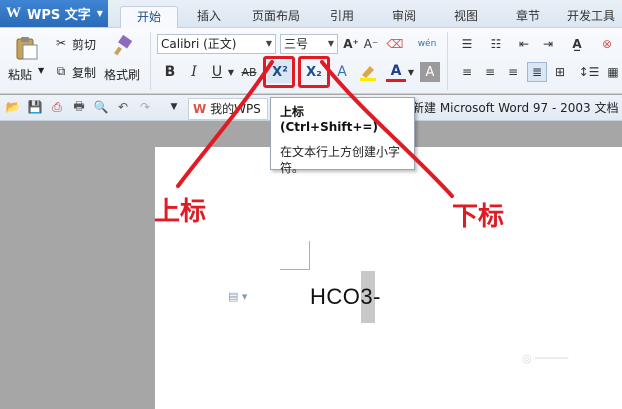 This screenshot has width=622, height=409. Describe the element at coordinates (545, 358) in the screenshot. I see `watermark-logo: ◎ ─────` at that location.